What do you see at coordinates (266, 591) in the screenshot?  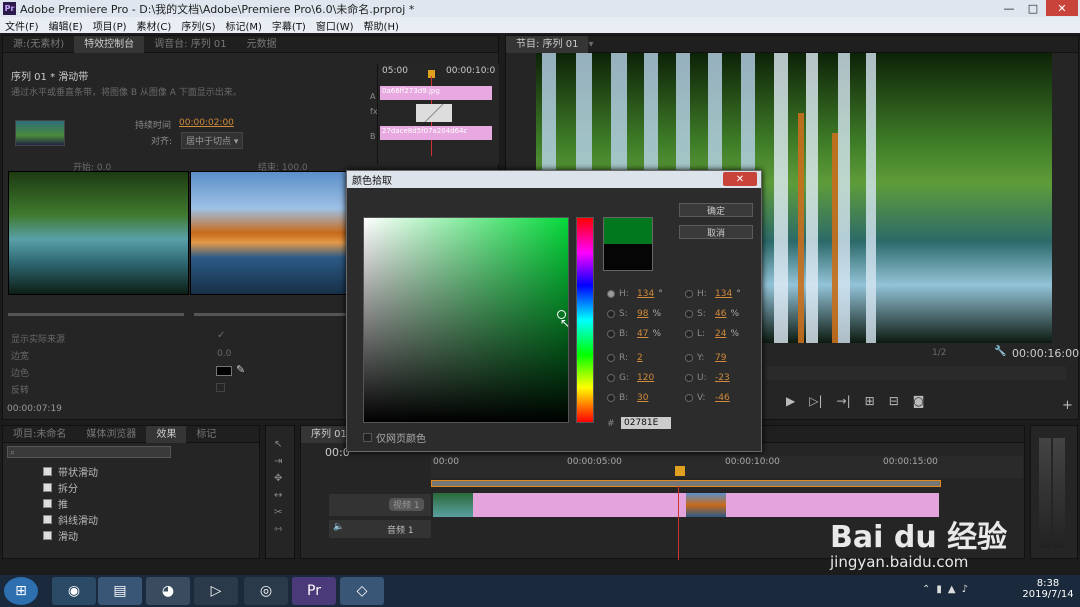 I see `app-icon-3: ◎` at bounding box center [266, 591].